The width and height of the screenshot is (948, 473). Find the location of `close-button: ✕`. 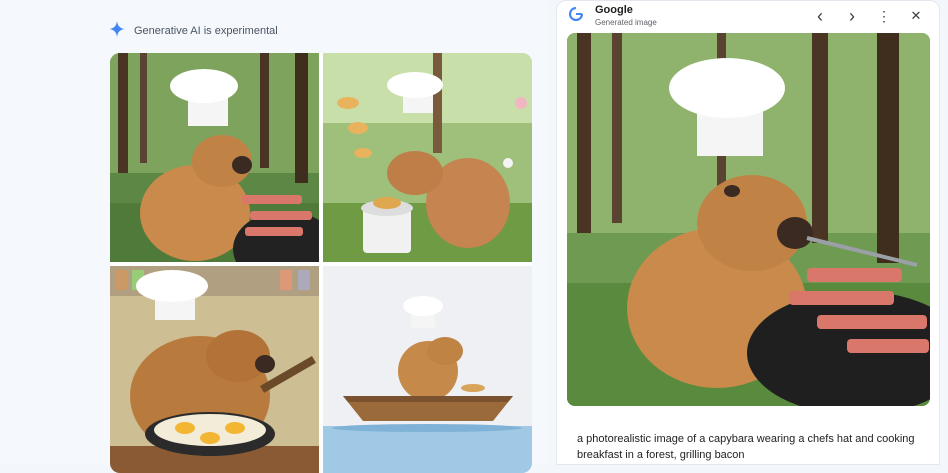

close-button: ✕ is located at coordinates (916, 16).